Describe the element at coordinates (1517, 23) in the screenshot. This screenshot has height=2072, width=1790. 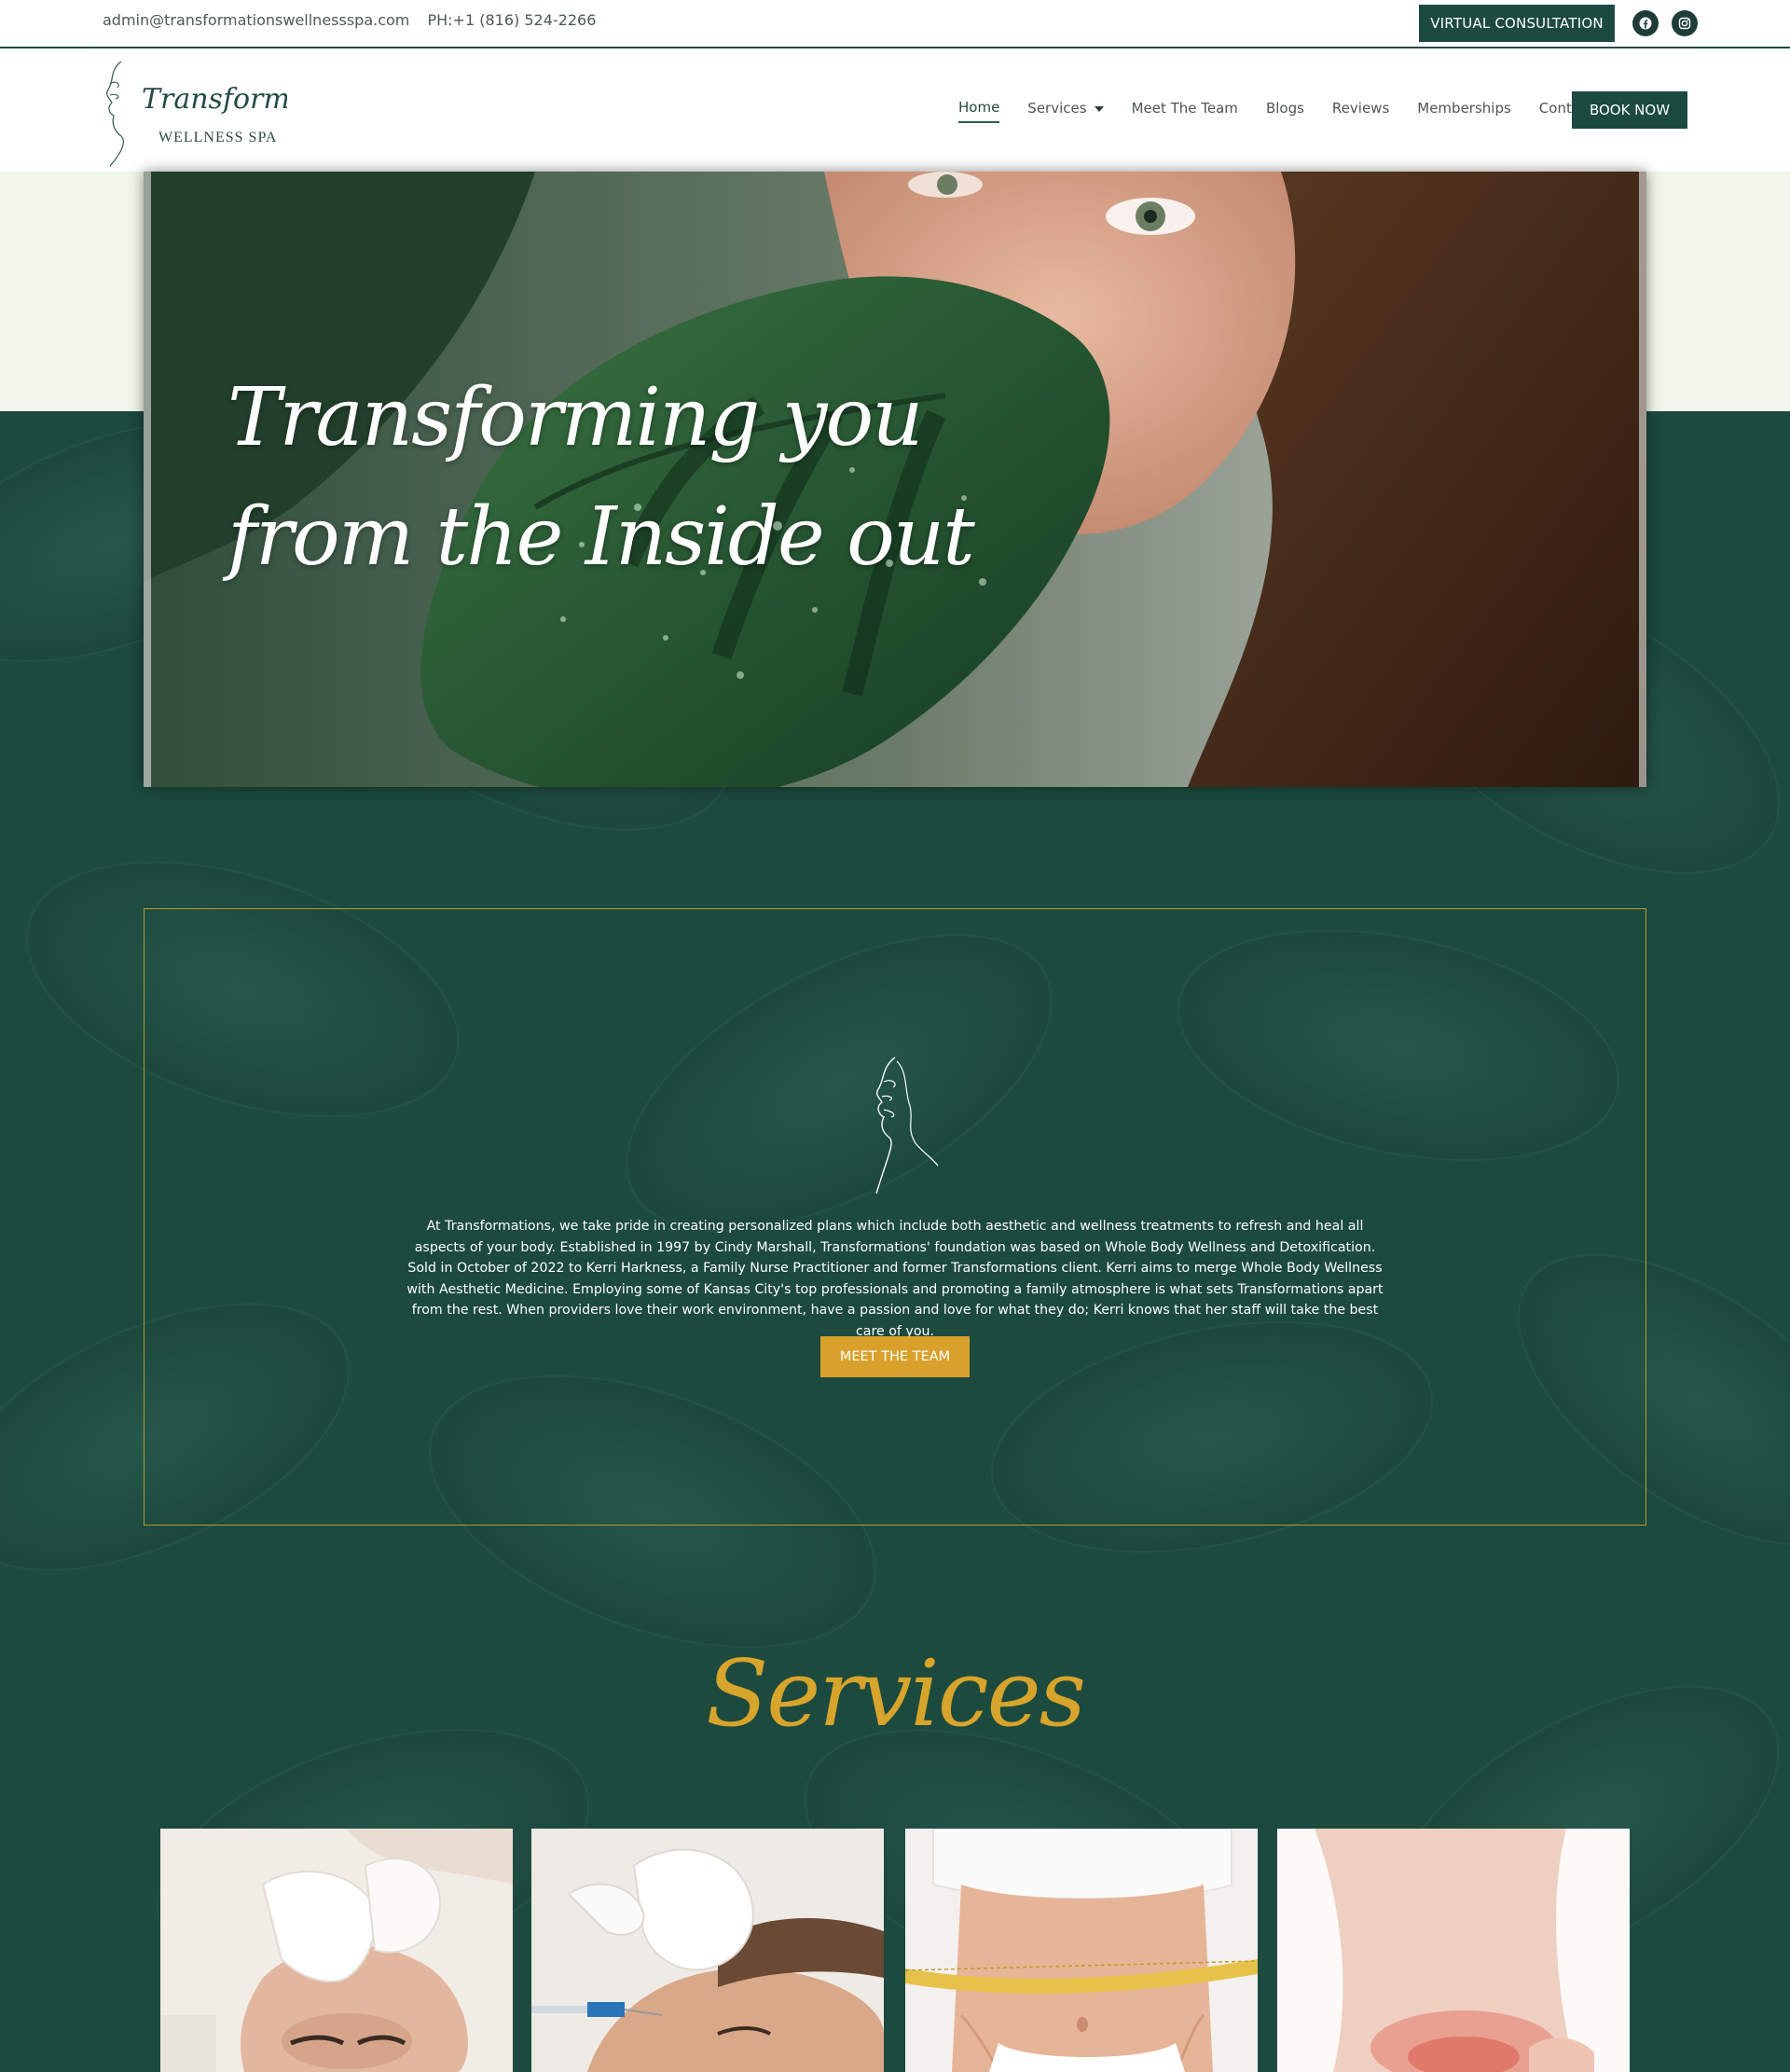
I see `virtual-consultation-button: VIRTUAL CONSULTATION` at that location.